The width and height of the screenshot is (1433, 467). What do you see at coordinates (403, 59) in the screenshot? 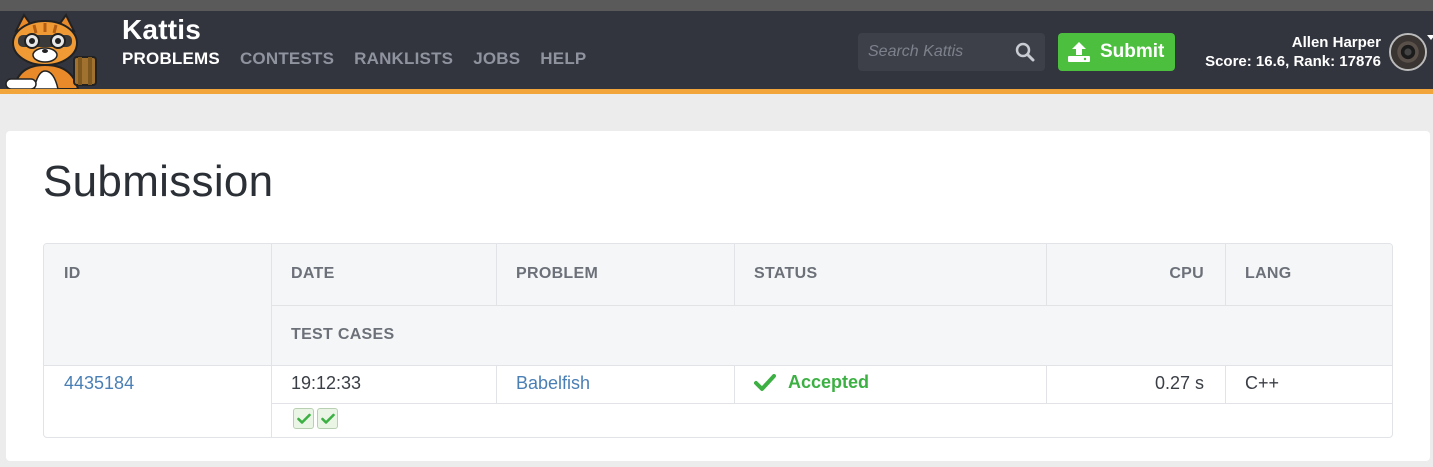
I see `nav-ranklists: RANKLISTS` at bounding box center [403, 59].